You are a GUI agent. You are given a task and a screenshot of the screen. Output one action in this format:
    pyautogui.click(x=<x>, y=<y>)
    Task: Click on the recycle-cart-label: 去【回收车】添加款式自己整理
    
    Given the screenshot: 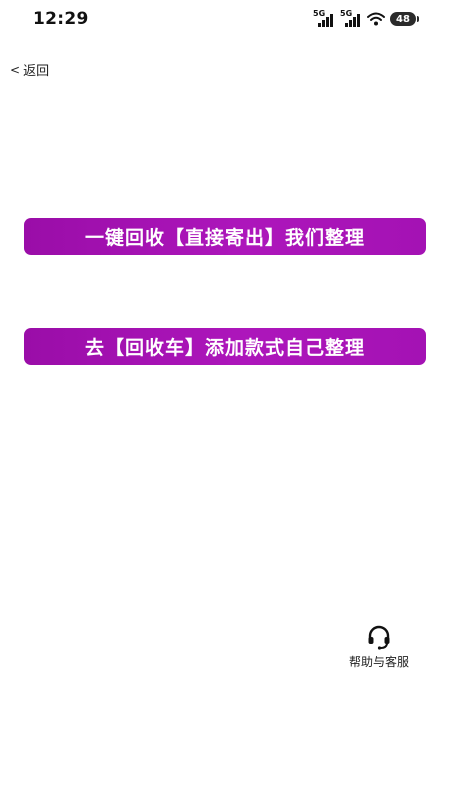 What is the action you would take?
    pyautogui.click(x=224, y=348)
    